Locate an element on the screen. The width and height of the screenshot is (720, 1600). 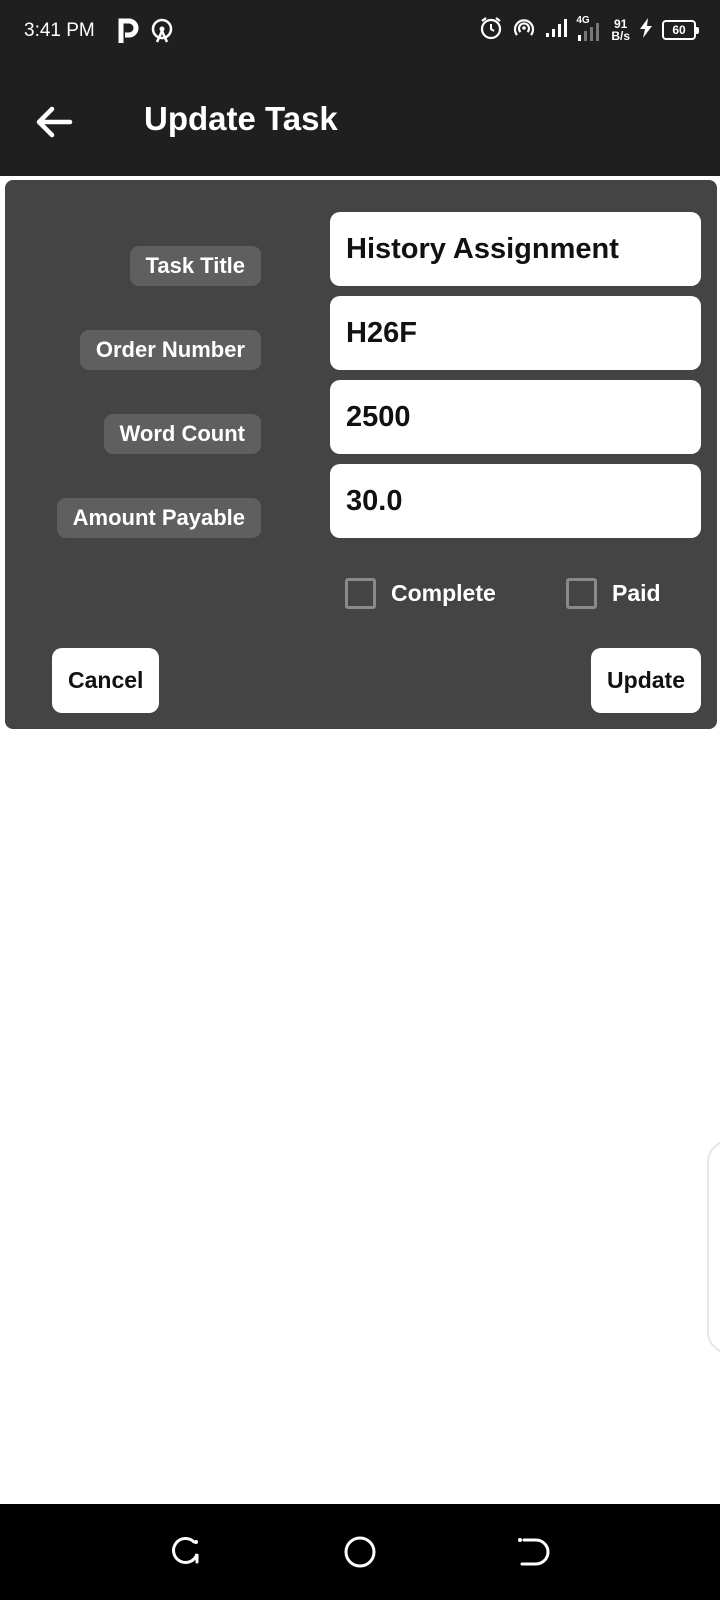
speed-value: 91 is located at coordinates (620, 23).